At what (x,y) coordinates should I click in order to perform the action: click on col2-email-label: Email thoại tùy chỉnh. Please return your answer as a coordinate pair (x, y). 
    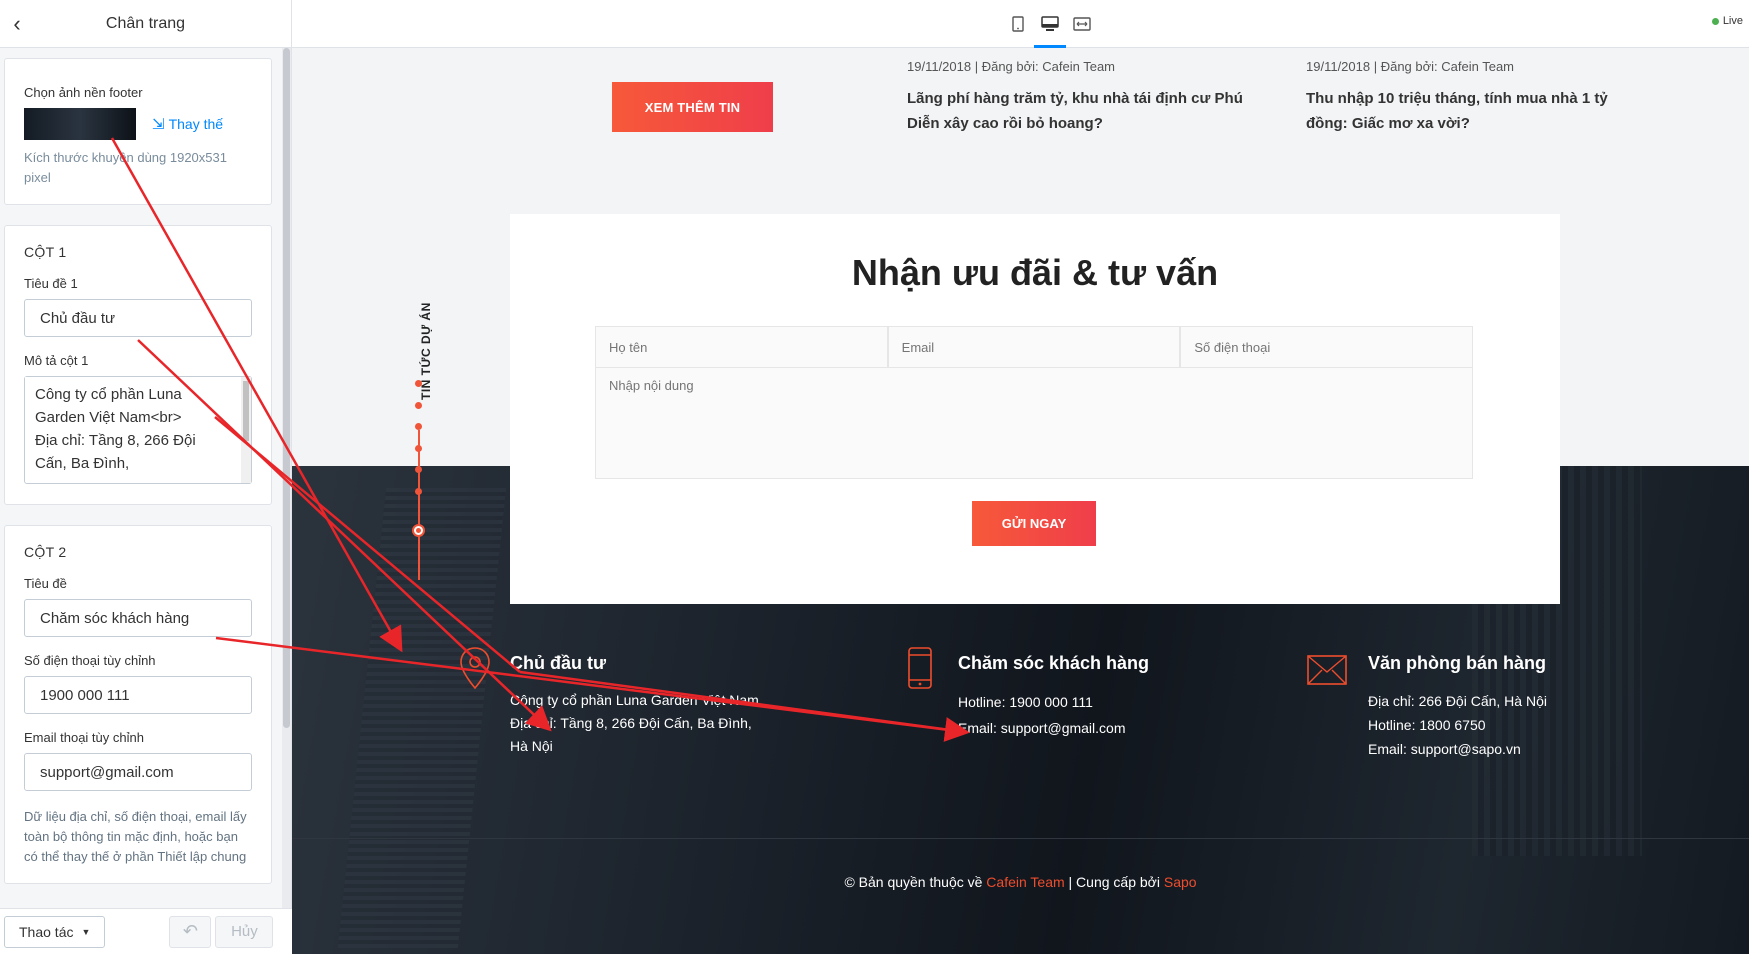
    Looking at the image, I should click on (84, 737).